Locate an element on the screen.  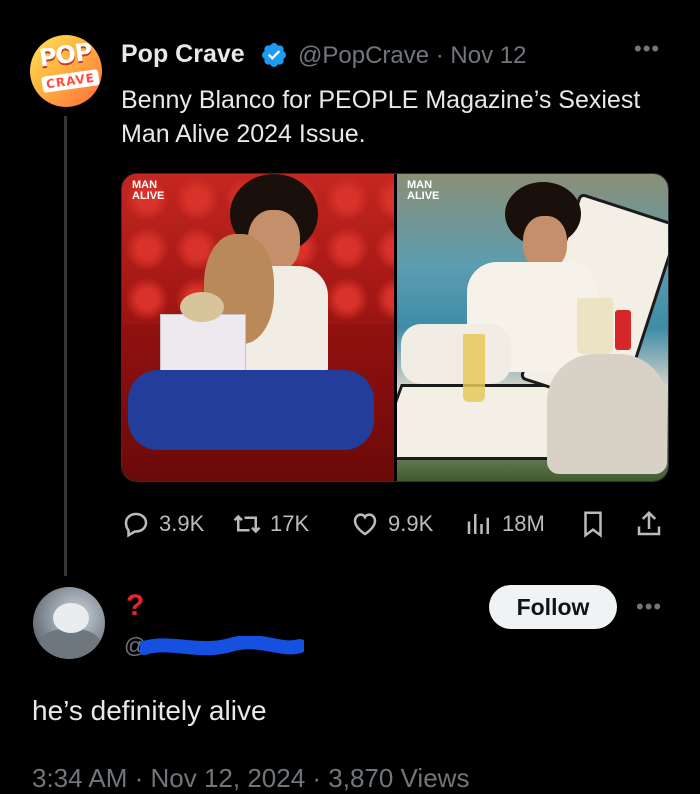
share-action is located at coordinates (649, 524).